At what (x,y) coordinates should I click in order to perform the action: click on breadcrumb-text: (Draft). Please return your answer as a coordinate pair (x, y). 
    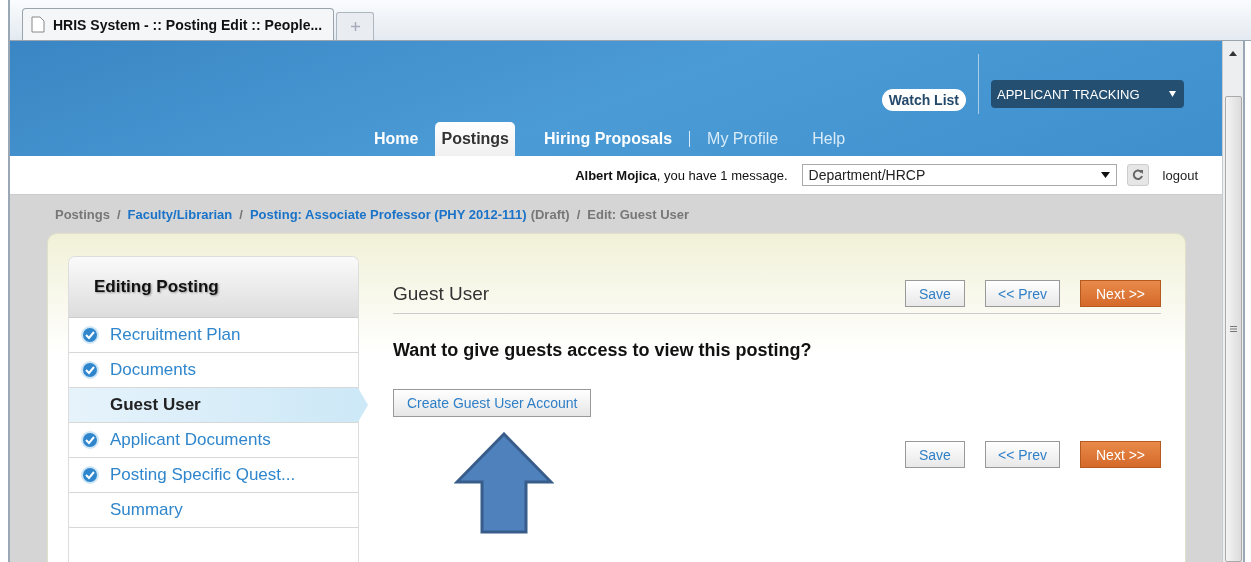
    Looking at the image, I should click on (550, 214).